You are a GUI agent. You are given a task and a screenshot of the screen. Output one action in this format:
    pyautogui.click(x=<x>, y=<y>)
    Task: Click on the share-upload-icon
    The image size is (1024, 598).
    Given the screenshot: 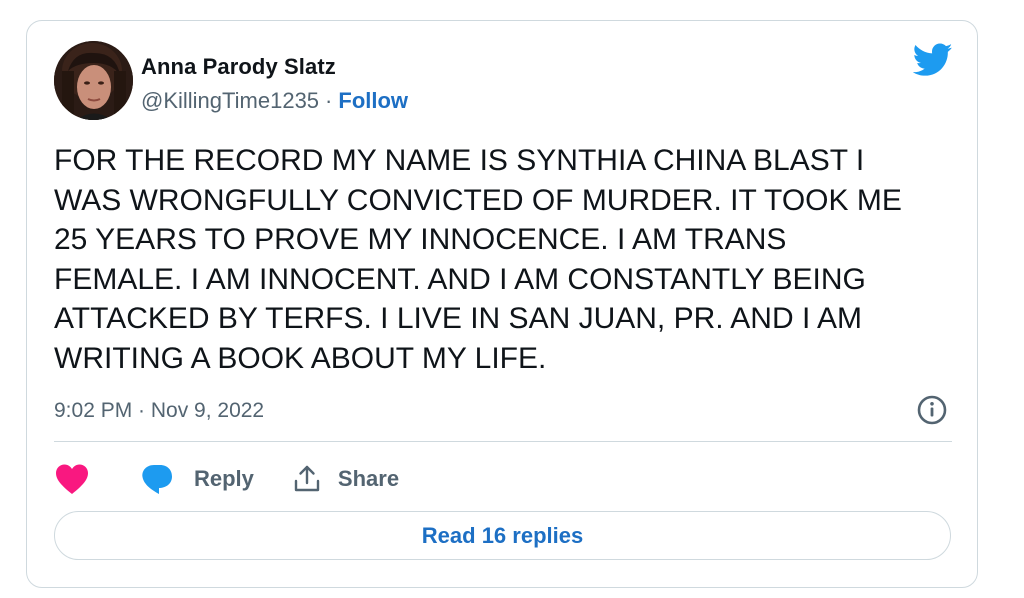 What is the action you would take?
    pyautogui.click(x=307, y=478)
    